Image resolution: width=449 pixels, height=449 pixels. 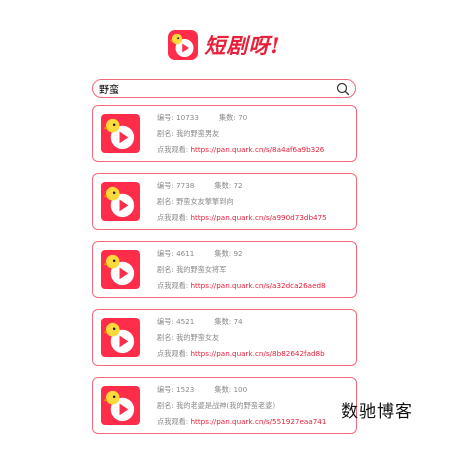 I want to click on id-count-row: 编号: 10733 集数: 70, so click(x=254, y=120).